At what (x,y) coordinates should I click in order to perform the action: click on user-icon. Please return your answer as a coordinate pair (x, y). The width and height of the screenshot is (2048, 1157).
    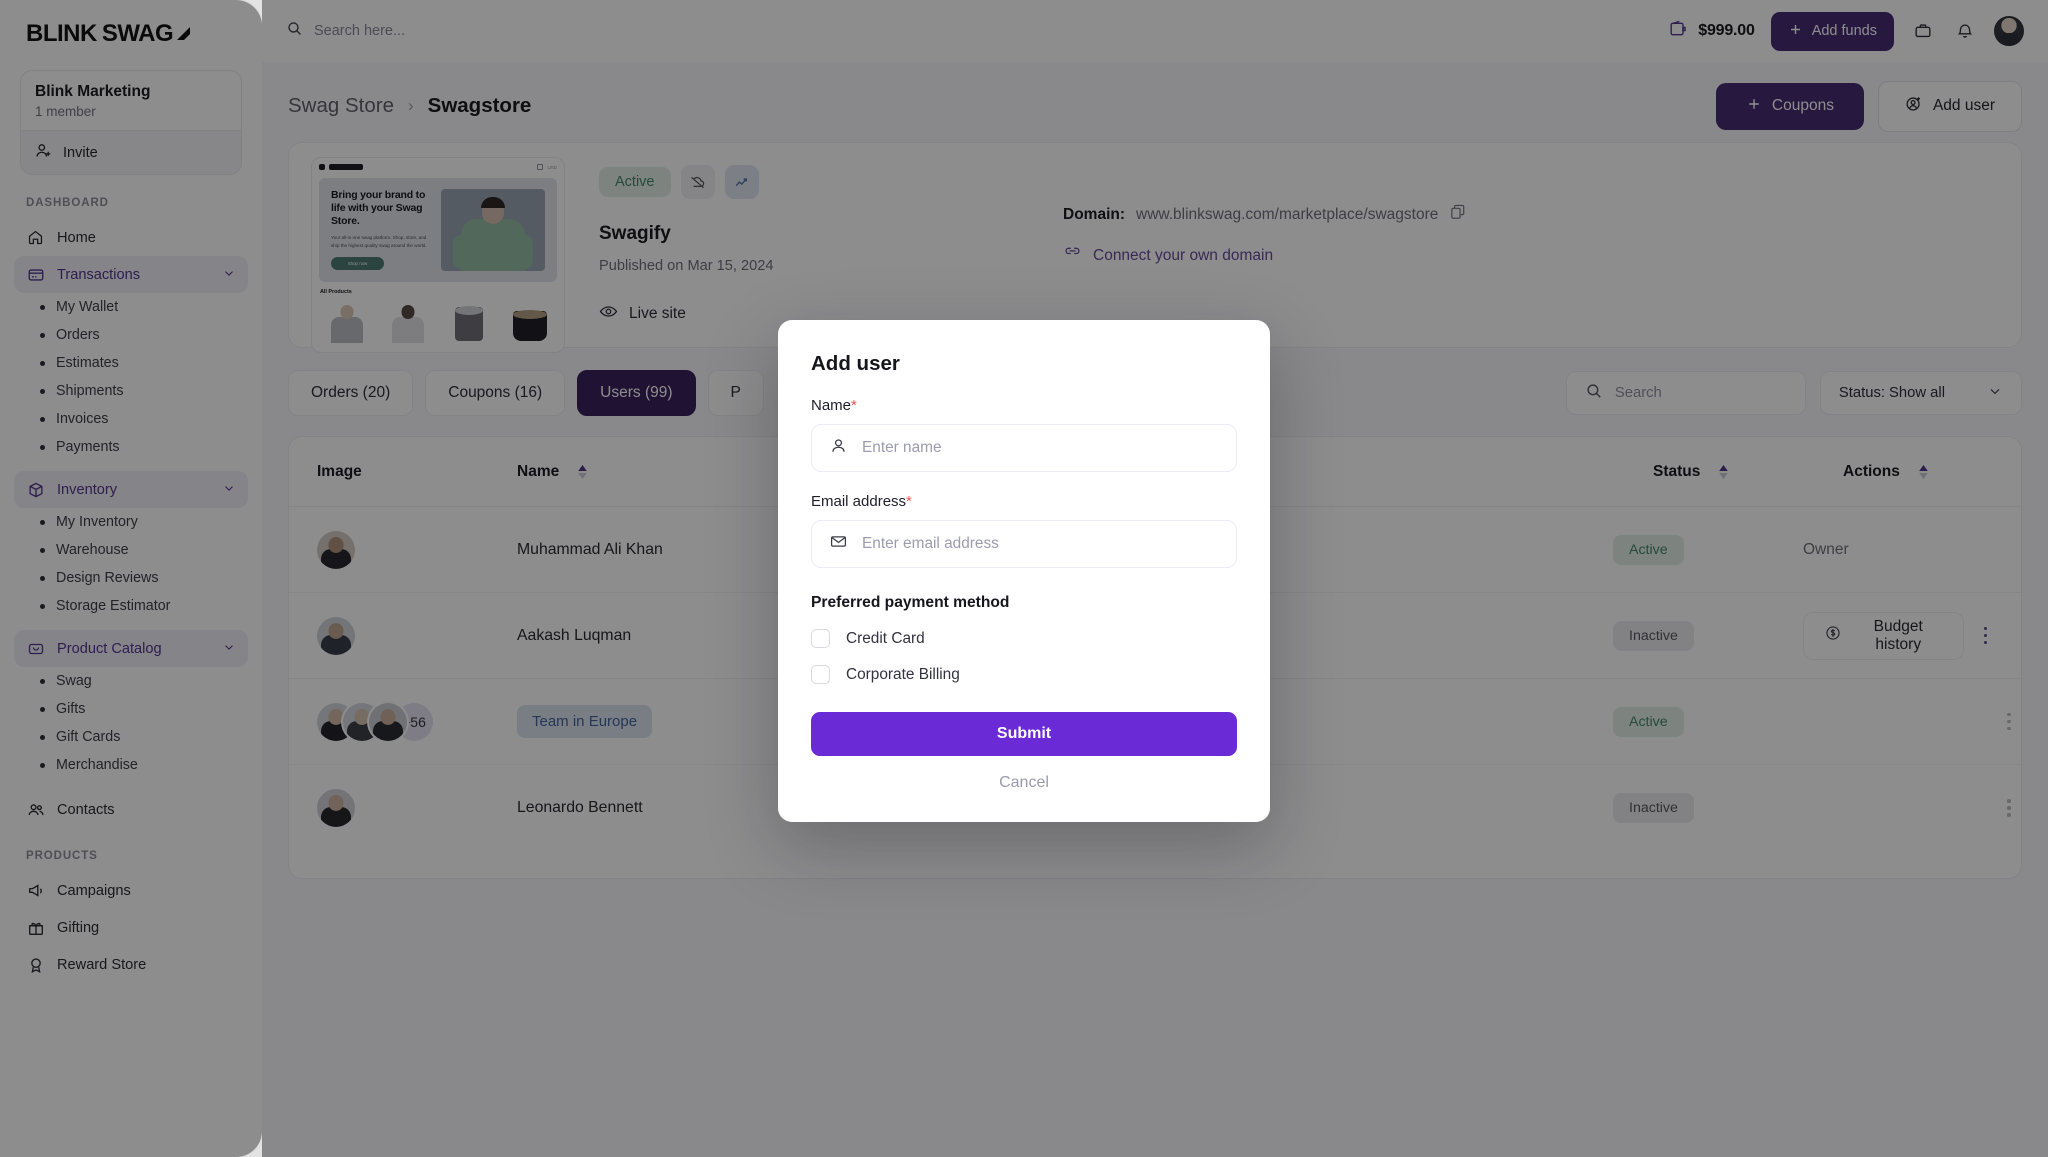
    Looking at the image, I should click on (838, 448).